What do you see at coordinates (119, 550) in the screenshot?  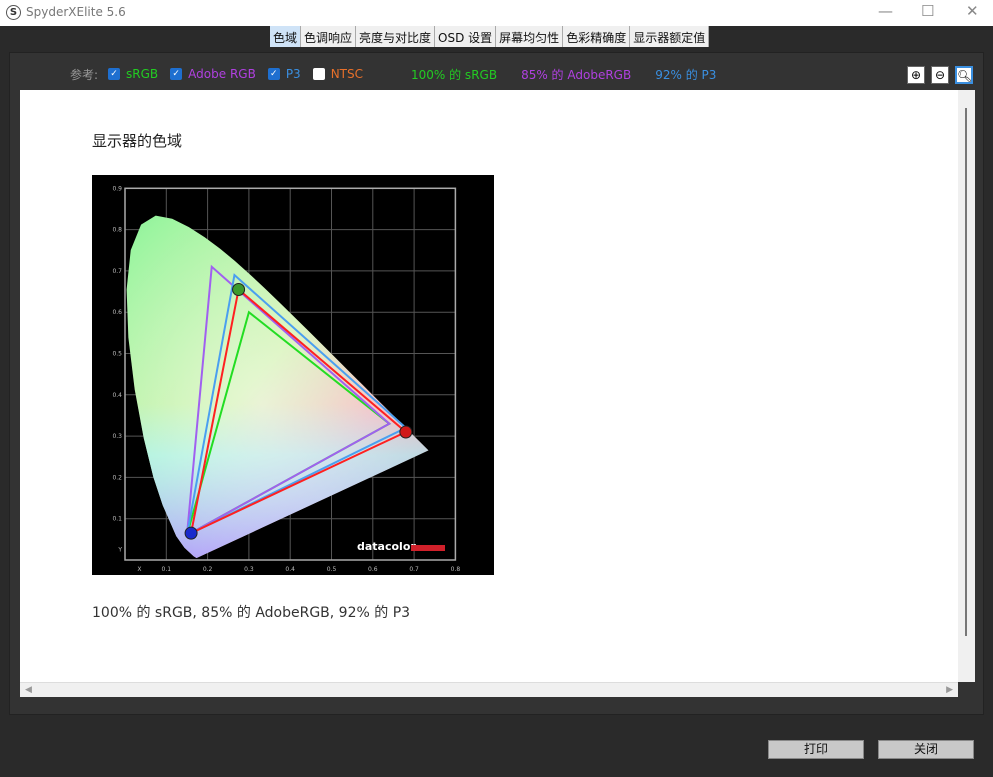 I see `y-axis-label: Y` at bounding box center [119, 550].